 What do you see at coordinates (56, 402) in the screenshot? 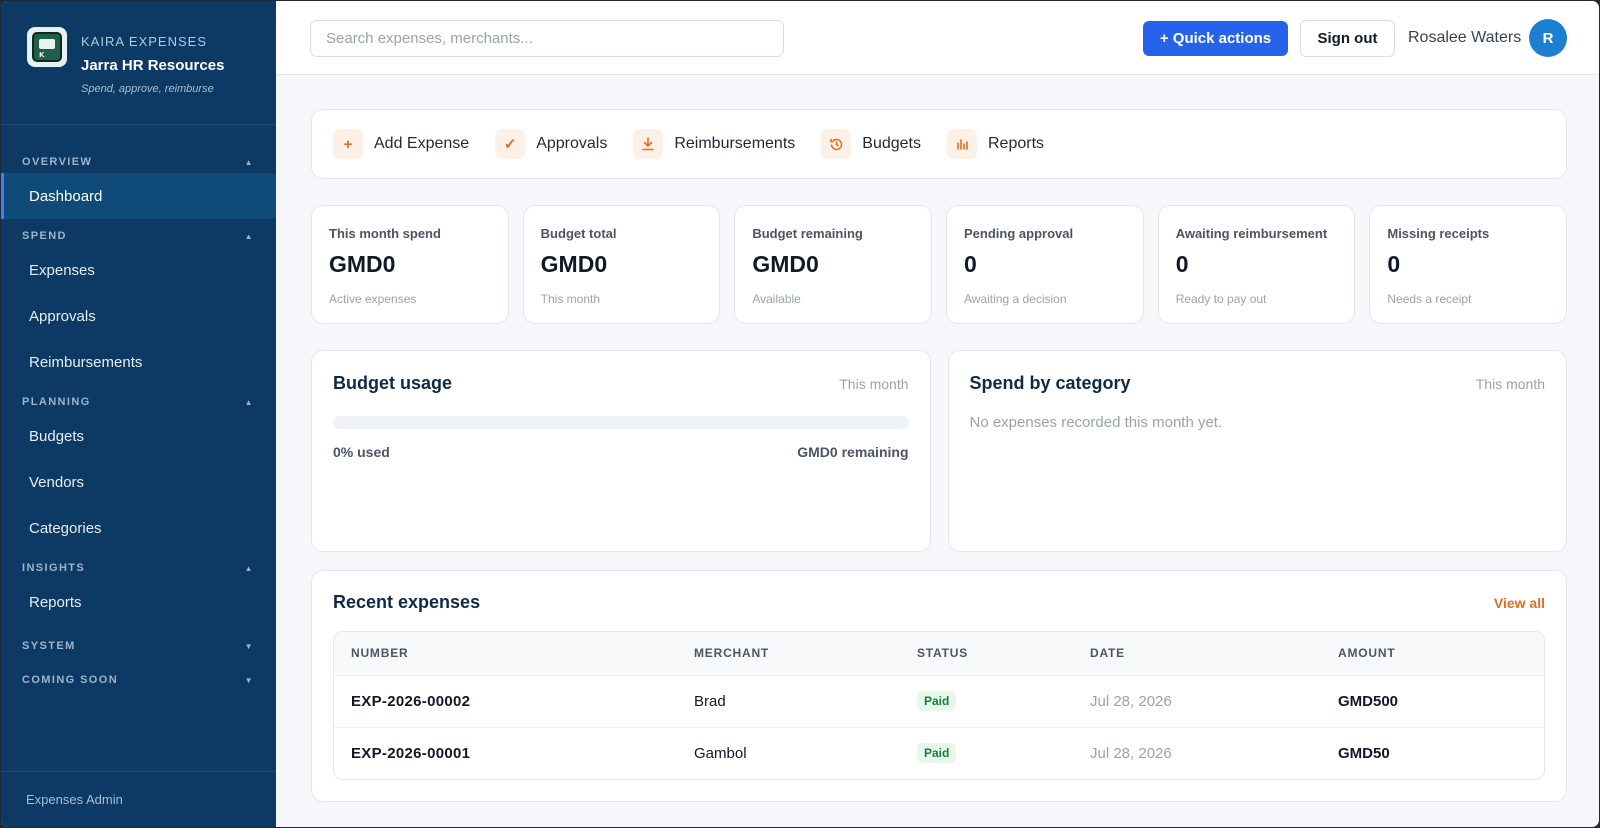
I see `nav-section-title: PLANNING` at bounding box center [56, 402].